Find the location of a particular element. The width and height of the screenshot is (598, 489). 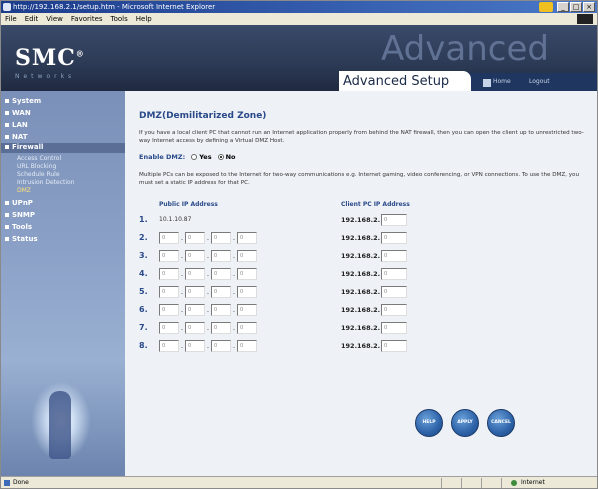

sidebar-item-firewall: Firewall is located at coordinates (63, 148).